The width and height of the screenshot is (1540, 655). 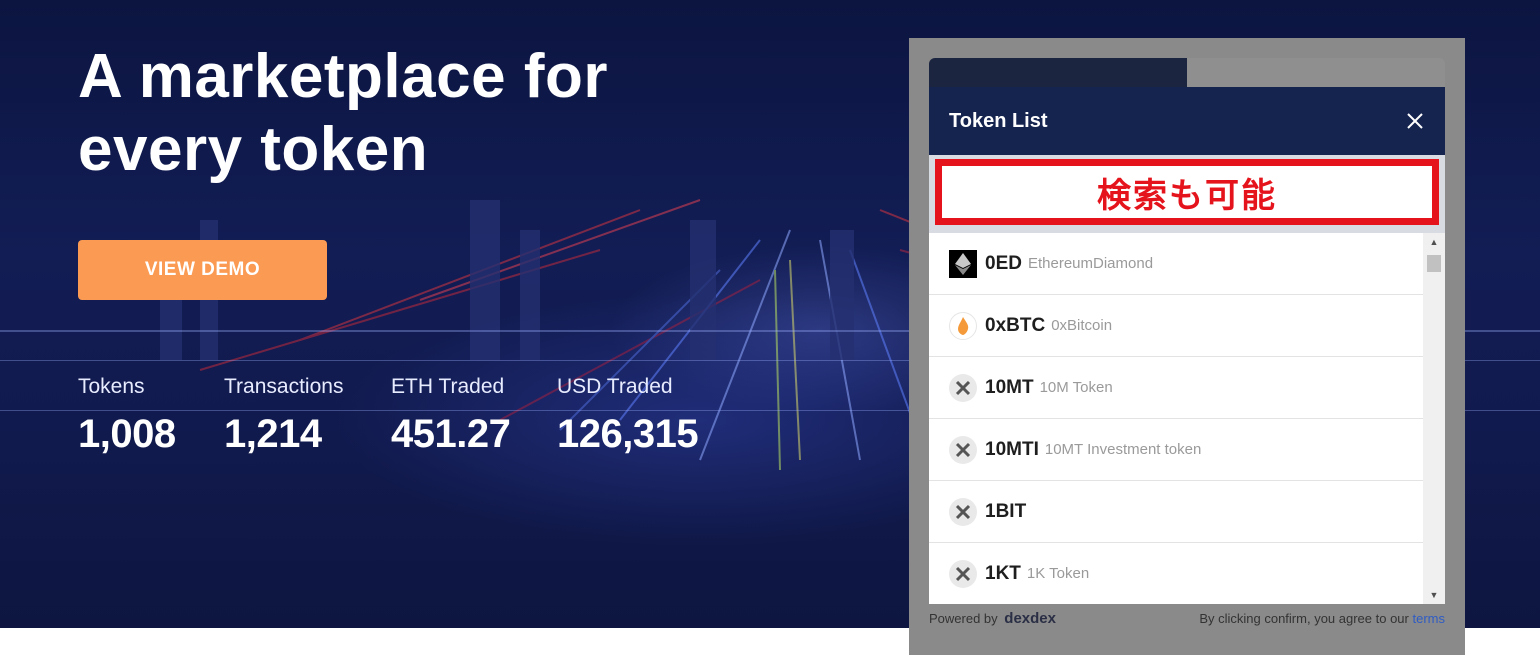 I want to click on token-name: 0xBitcoin, so click(x=1082, y=325).